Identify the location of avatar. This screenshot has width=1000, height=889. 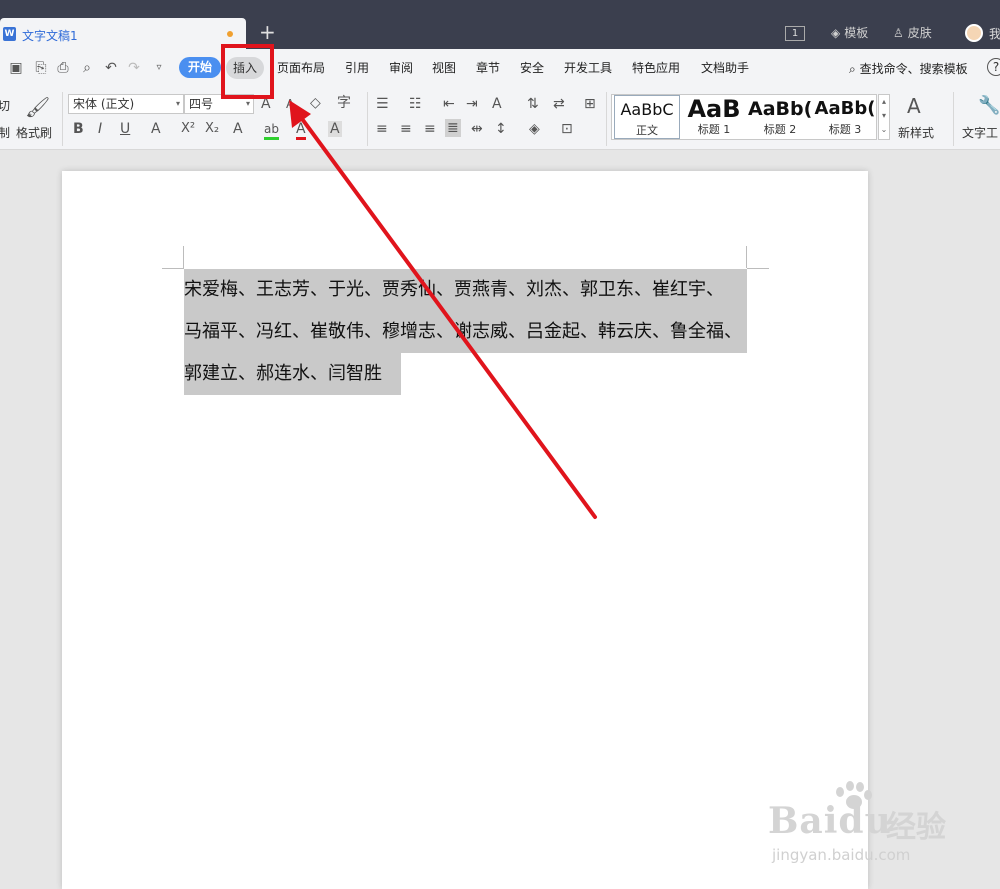
(974, 33).